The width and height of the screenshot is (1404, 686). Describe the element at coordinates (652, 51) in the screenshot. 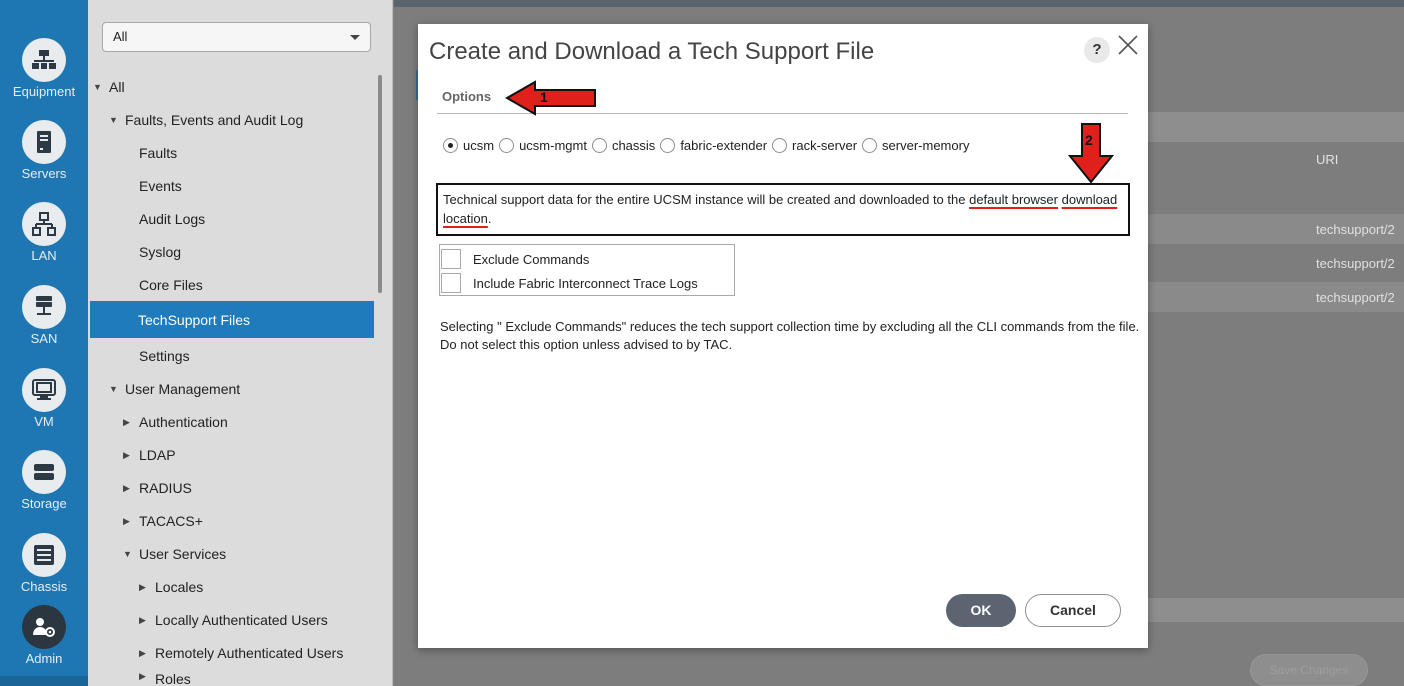

I see `dialog-title: Create and Download a Tech Support File` at that location.